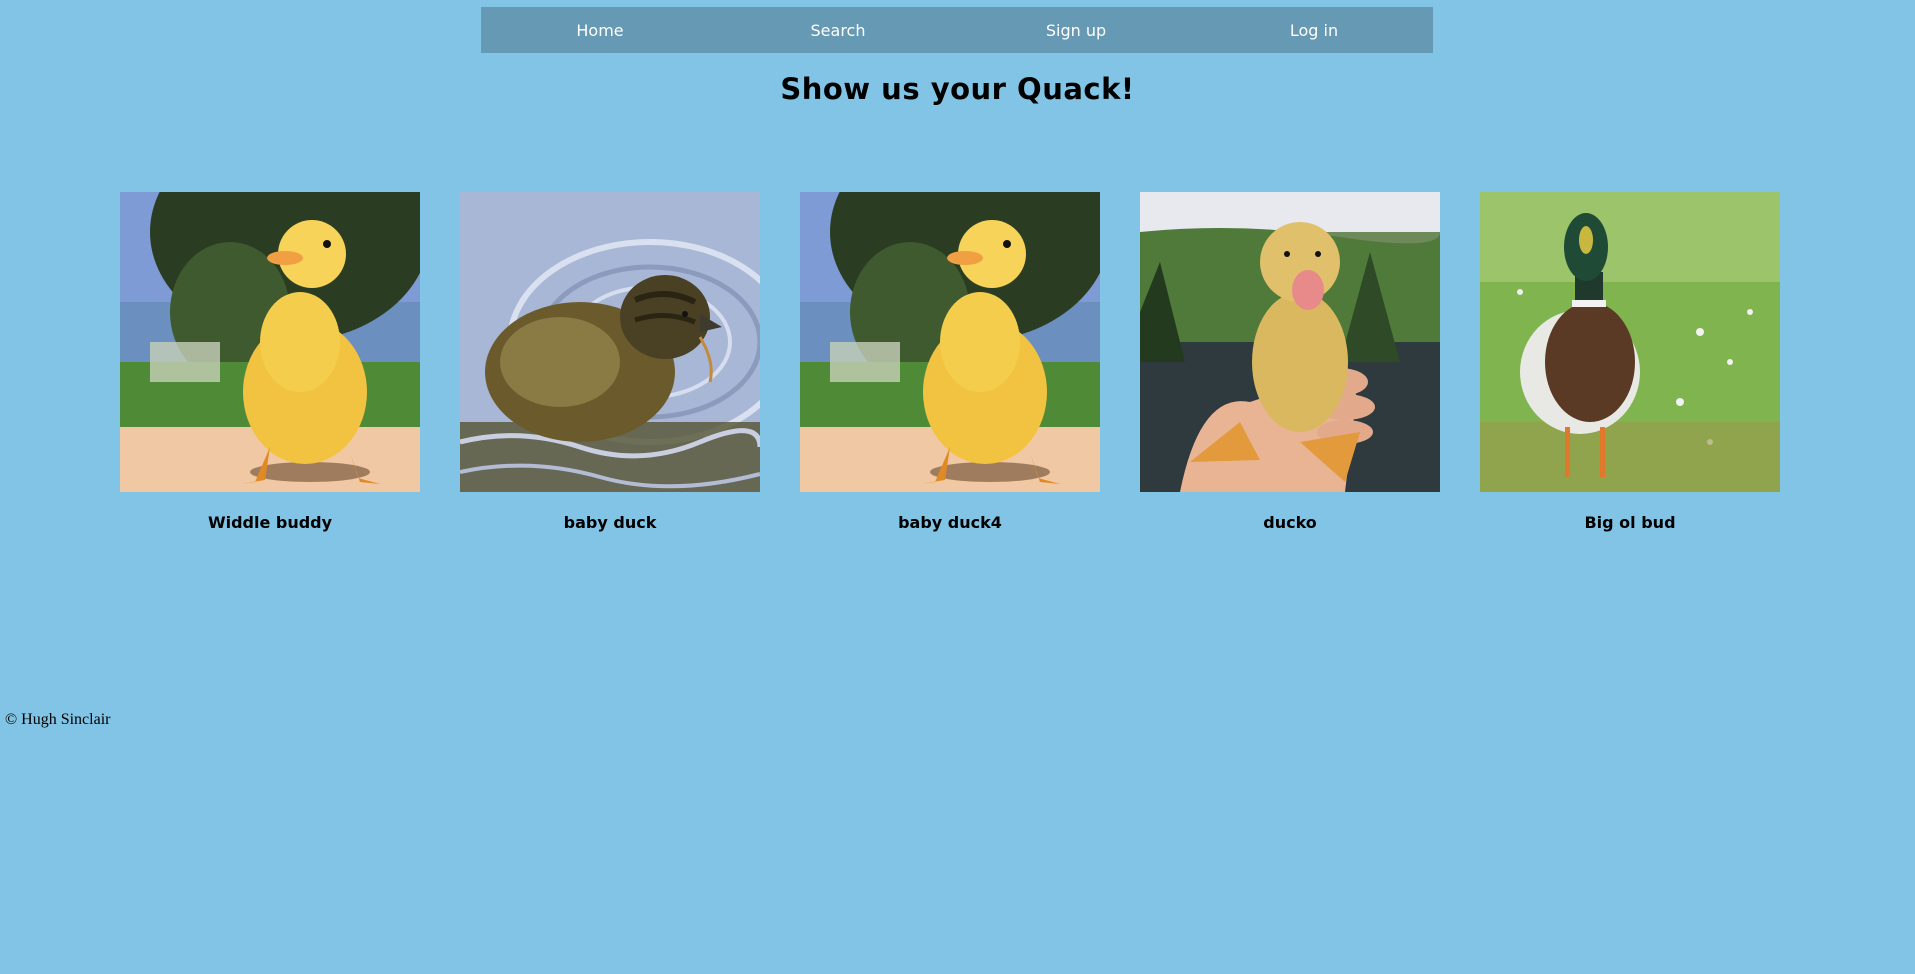 The height and width of the screenshot is (974, 1915). I want to click on gallery-caption: ducko, so click(1290, 522).